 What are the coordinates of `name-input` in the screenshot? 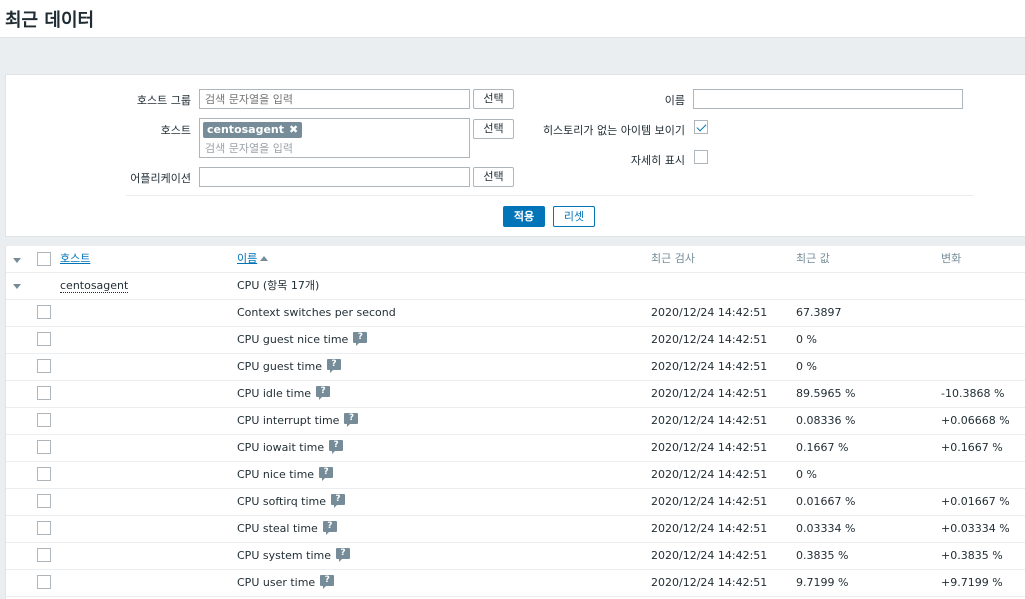 It's located at (828, 99).